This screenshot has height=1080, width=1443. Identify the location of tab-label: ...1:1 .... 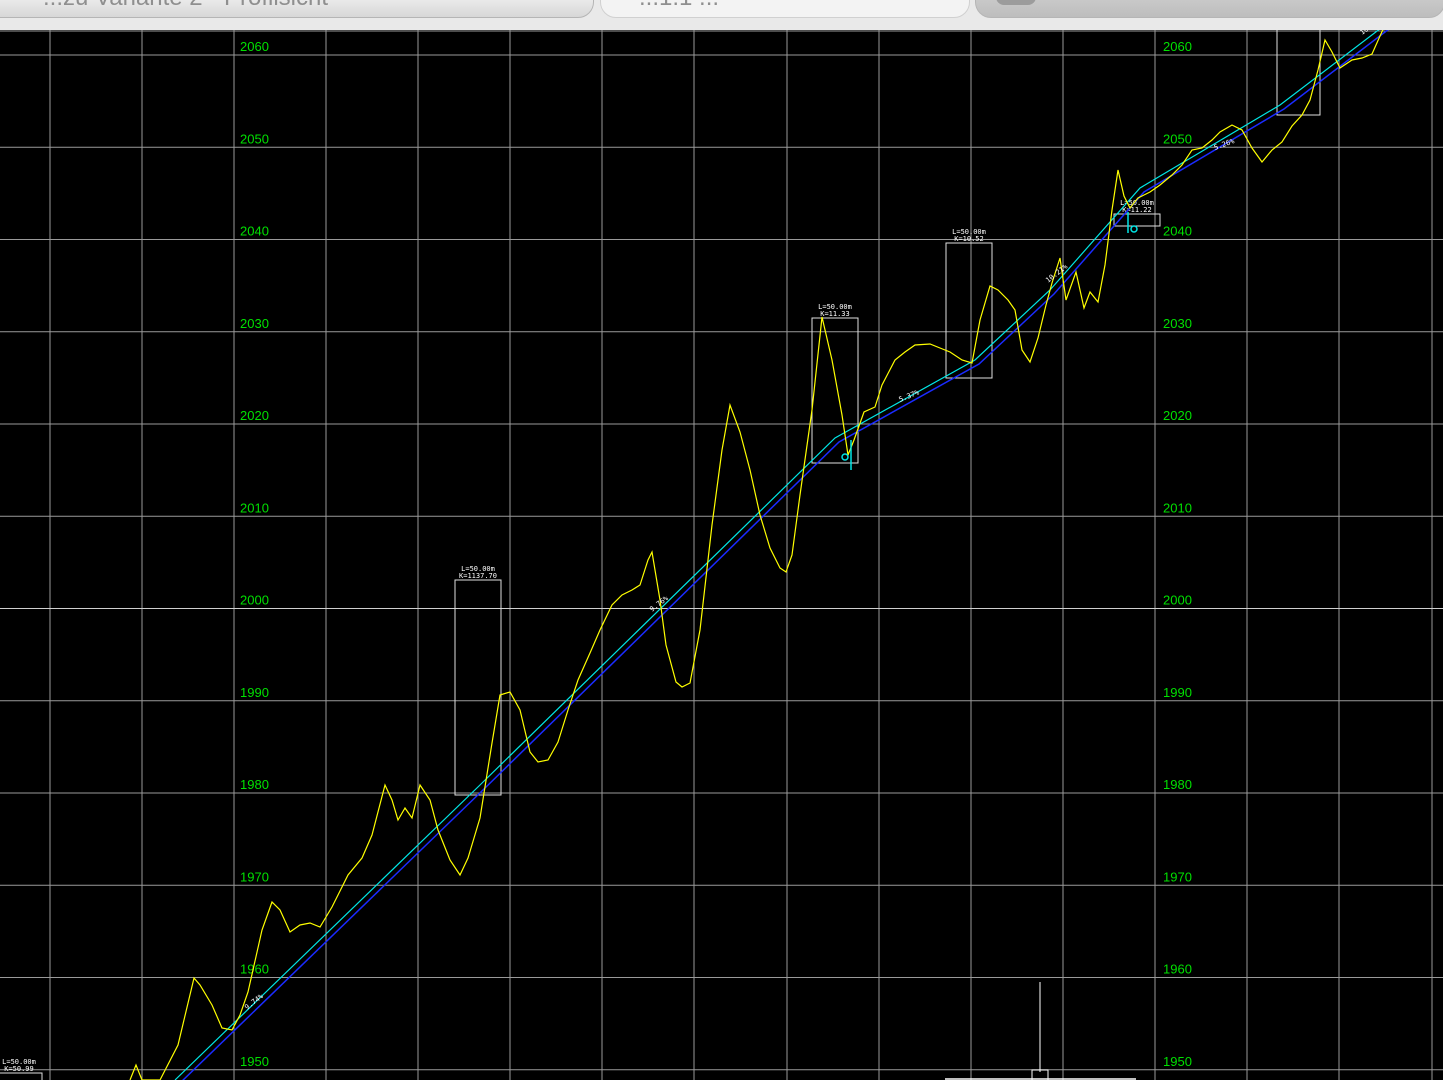
(679, 5).